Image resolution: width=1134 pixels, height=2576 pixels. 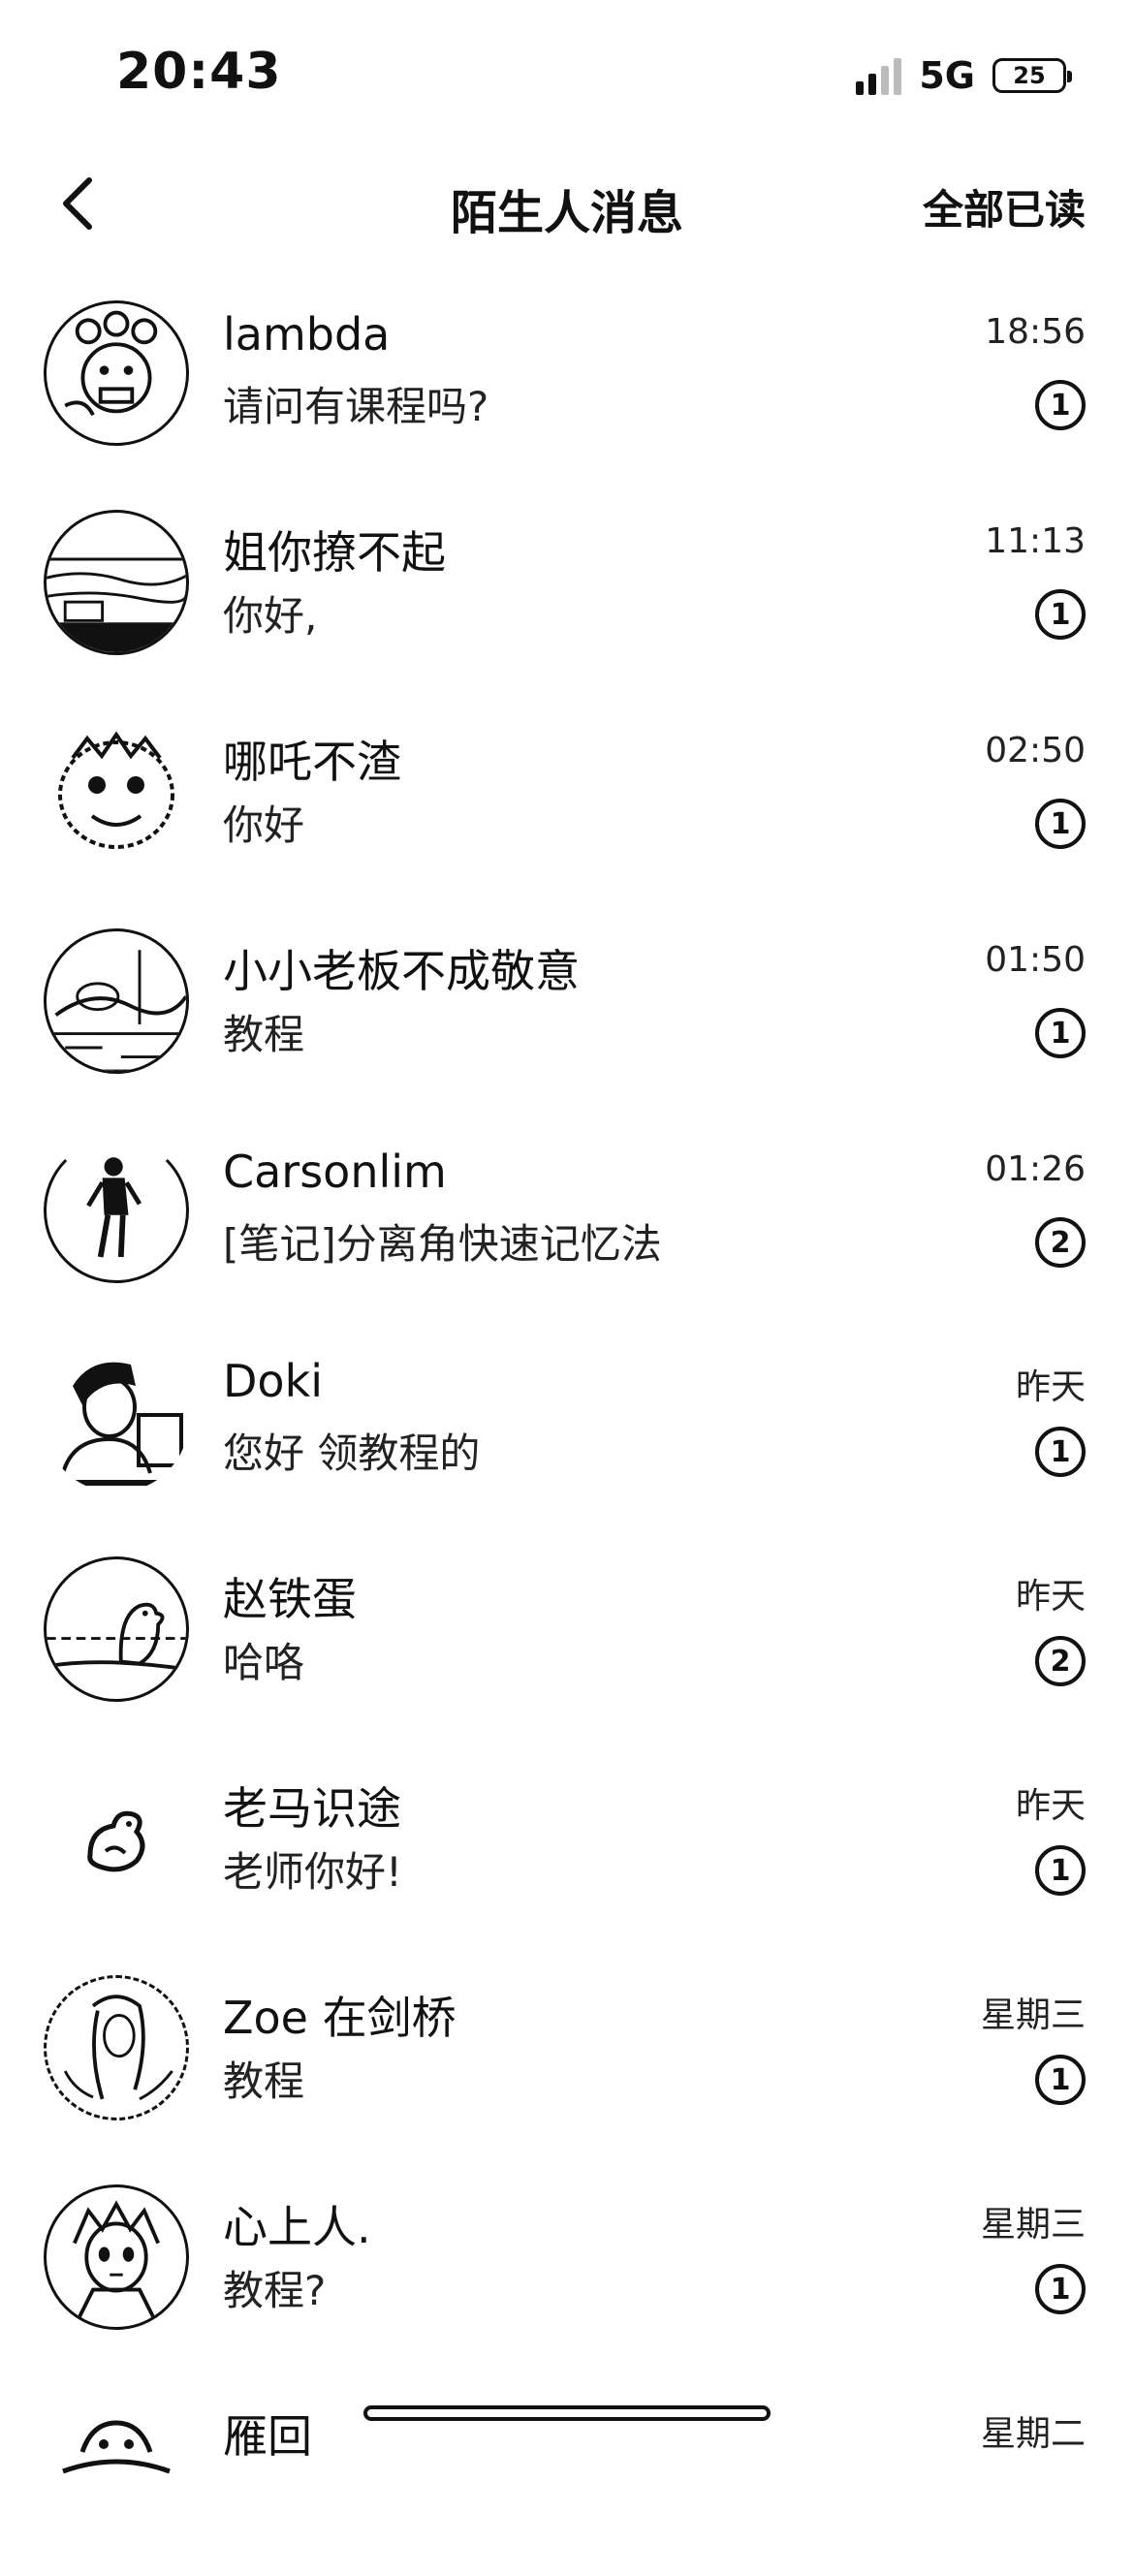 I want to click on message-sender-name: Carsonlim, so click(x=335, y=1172).